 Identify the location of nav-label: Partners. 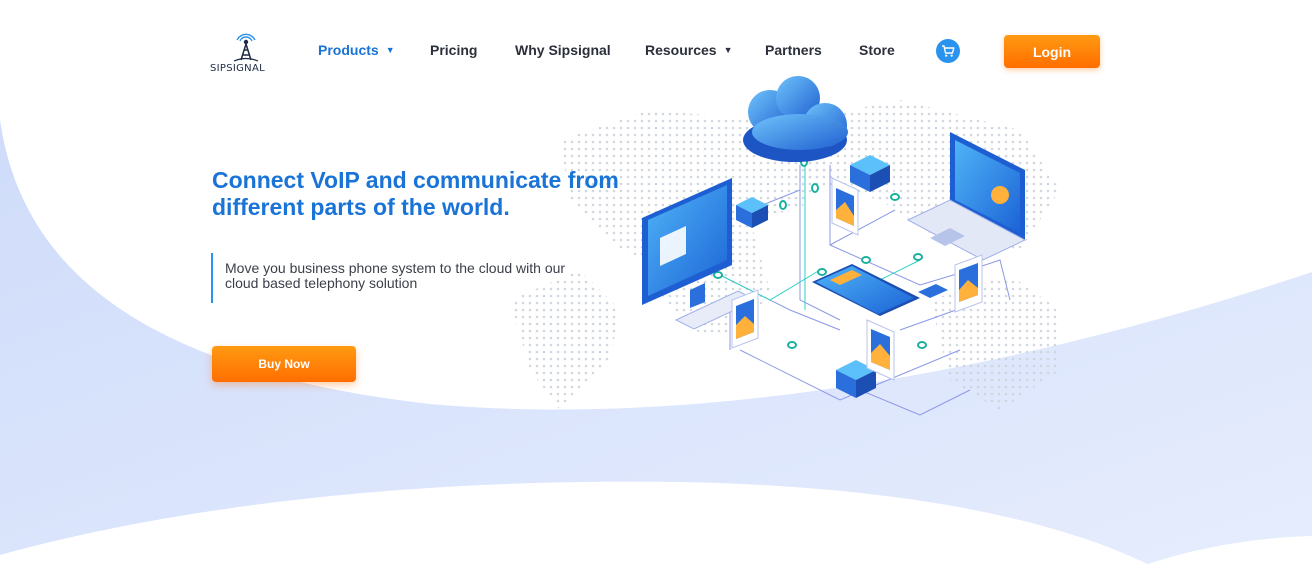
(793, 50).